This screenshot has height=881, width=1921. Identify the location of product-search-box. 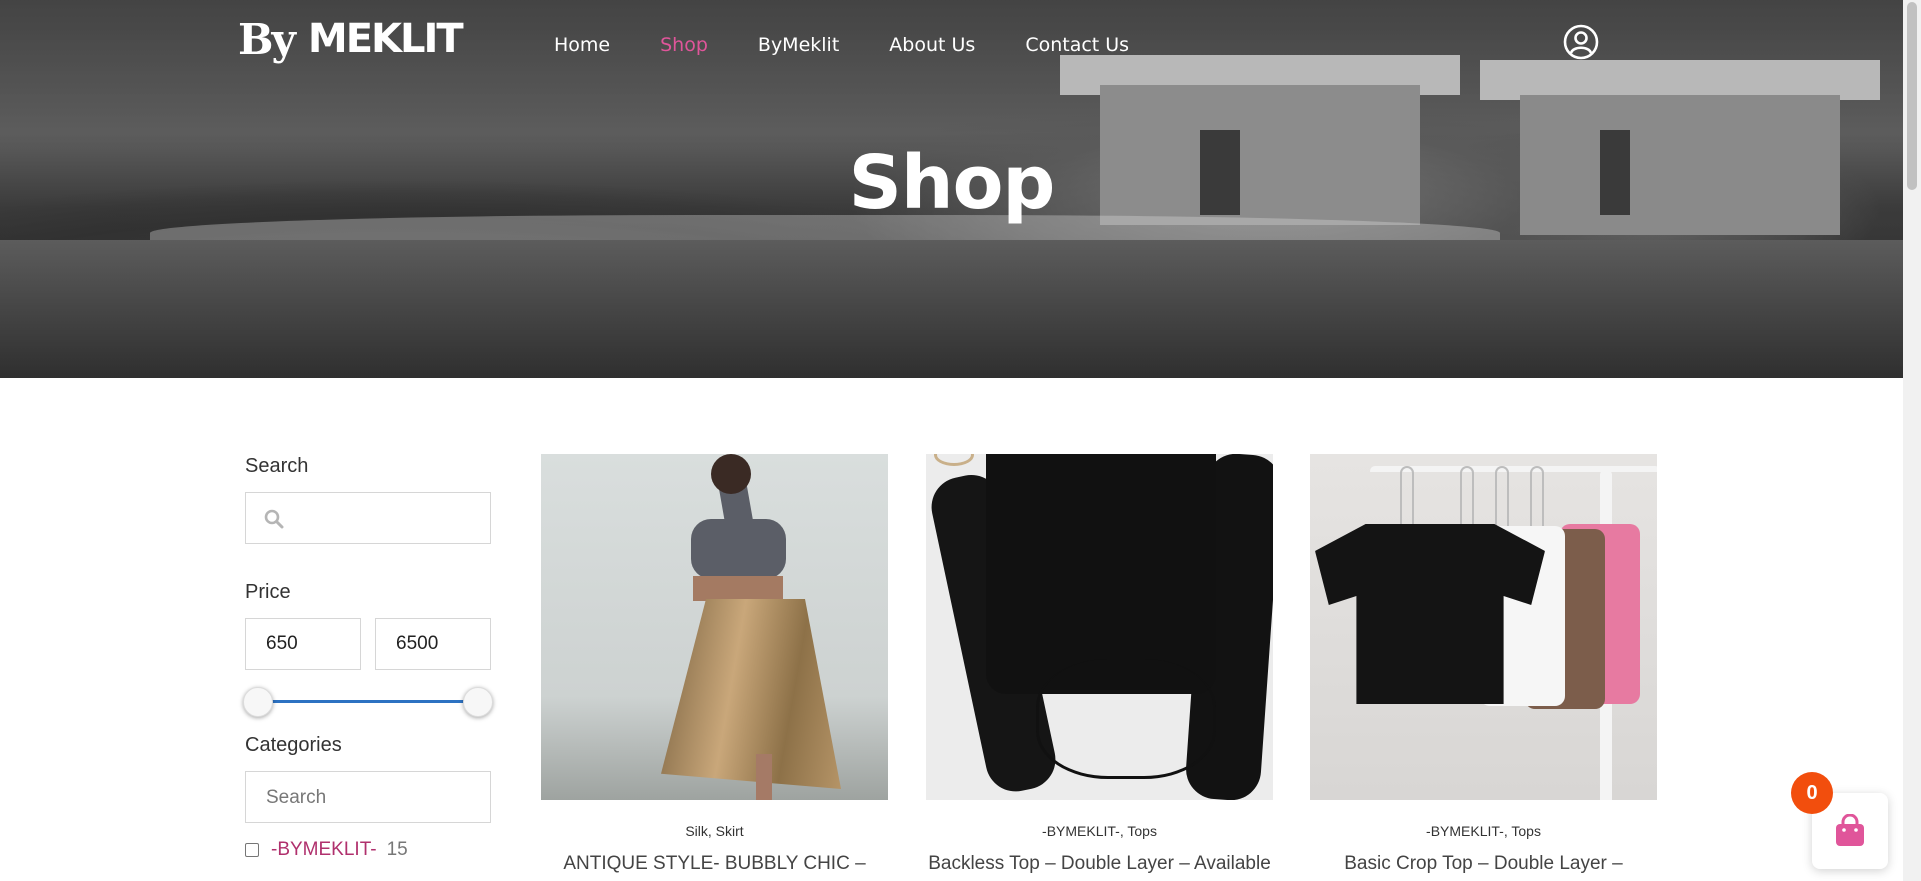
(368, 518).